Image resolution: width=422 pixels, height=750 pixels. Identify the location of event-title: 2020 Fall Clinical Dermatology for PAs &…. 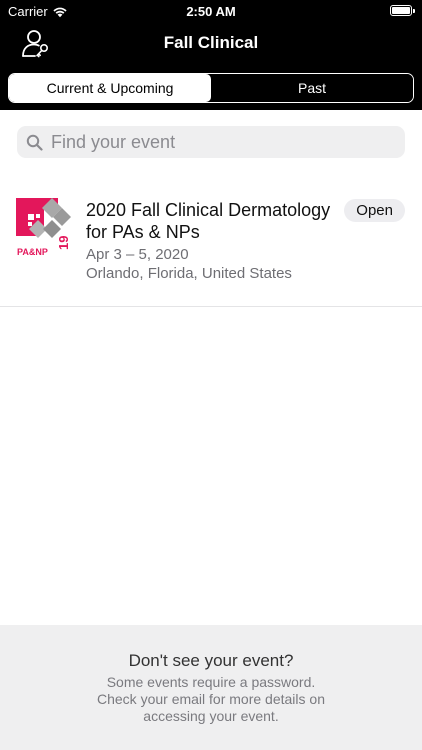
(208, 221).